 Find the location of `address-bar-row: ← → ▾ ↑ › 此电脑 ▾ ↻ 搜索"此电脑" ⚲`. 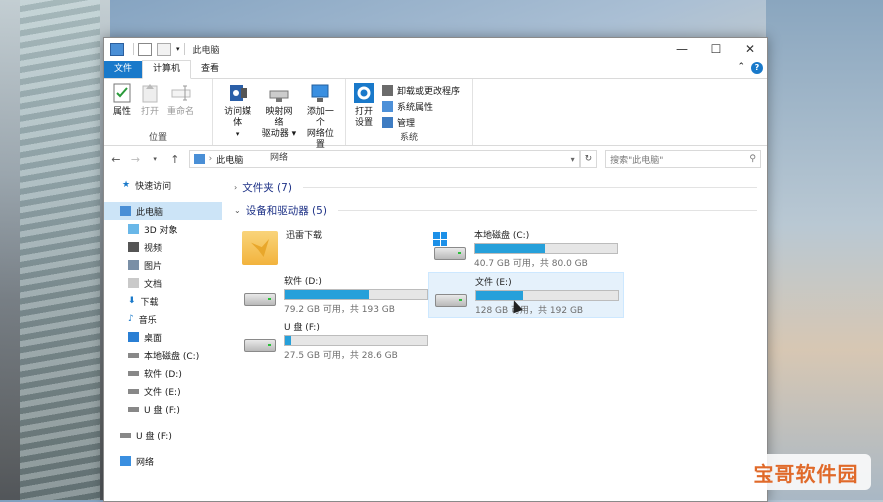

address-bar-row: ← → ▾ ↑ › 此电脑 ▾ ↻ 搜索"此电脑" ⚲ is located at coordinates (435, 159).